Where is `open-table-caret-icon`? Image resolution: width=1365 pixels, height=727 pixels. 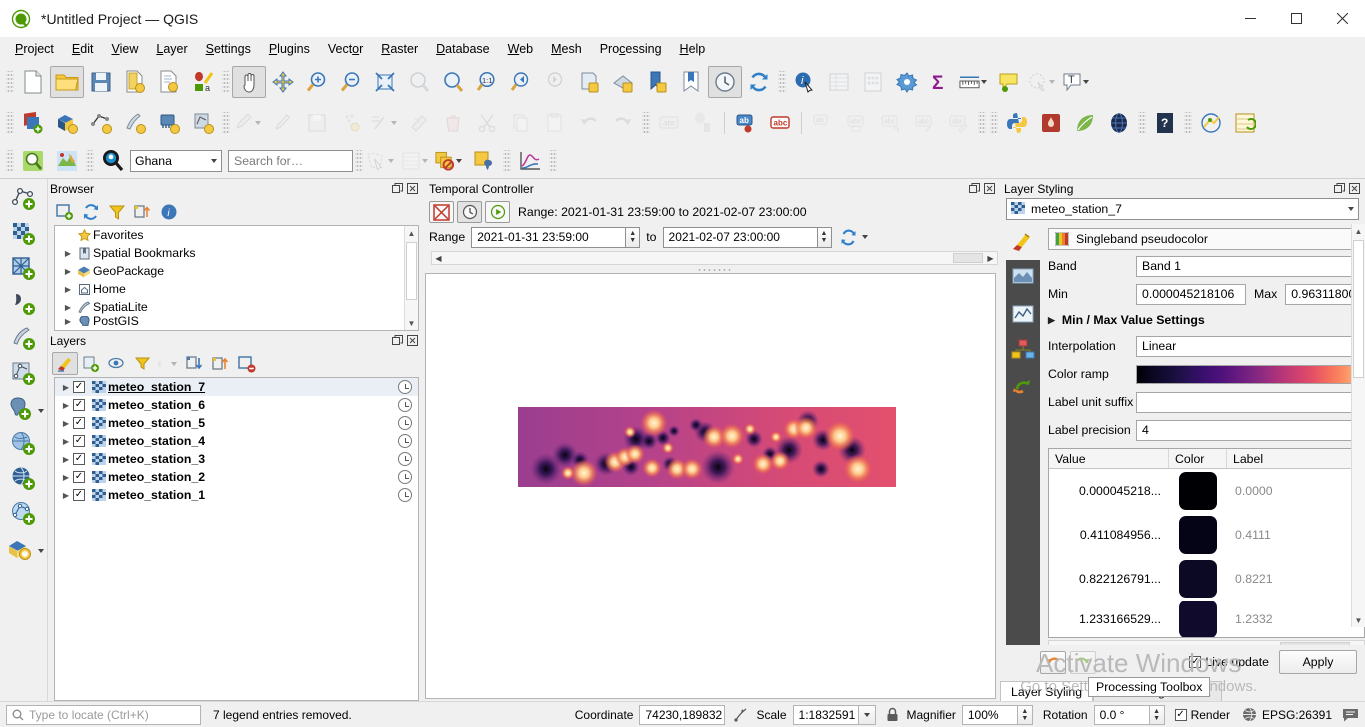
open-table-caret-icon is located at coordinates (424, 160).